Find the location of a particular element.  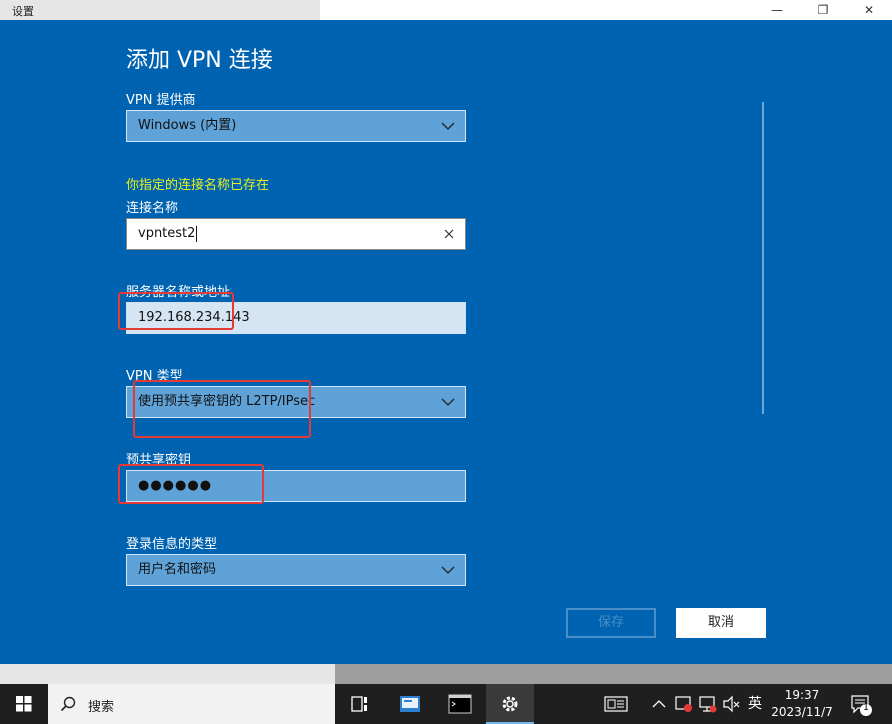

text-cursor is located at coordinates (197, 233).